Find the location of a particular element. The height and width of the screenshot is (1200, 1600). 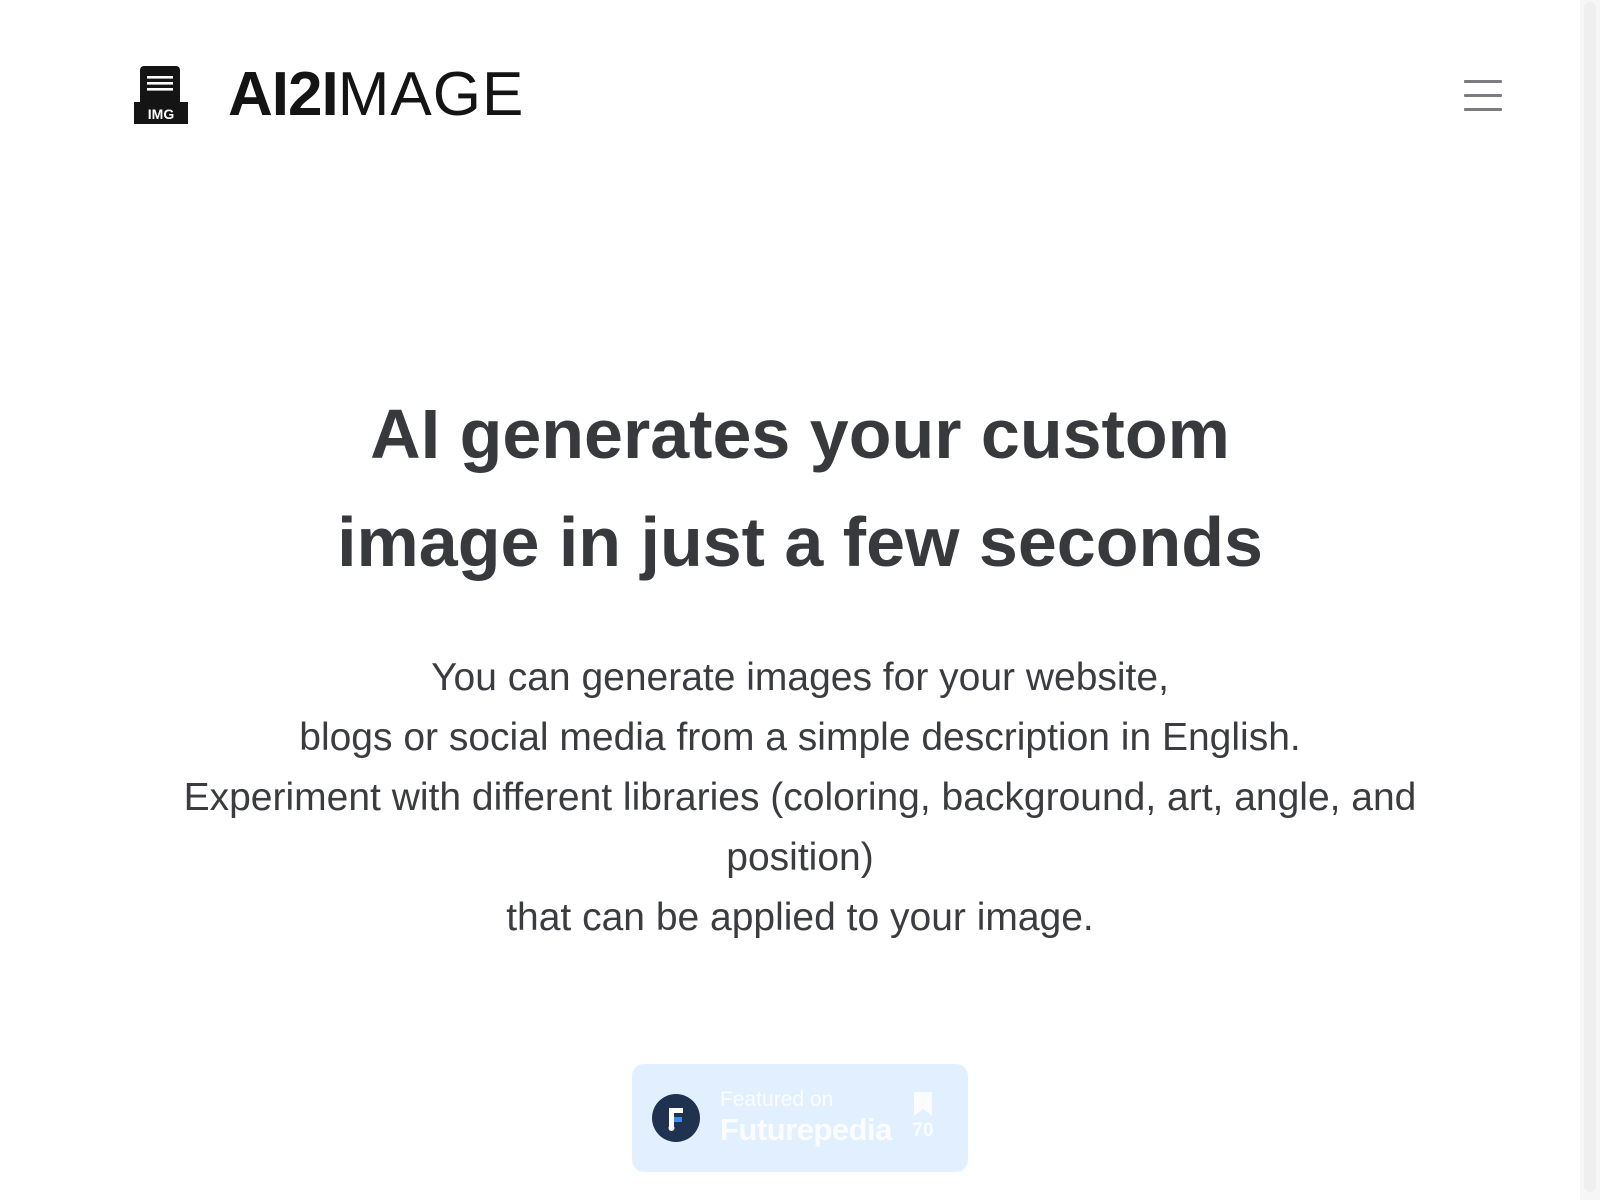

brand-name: AI2IMAGE is located at coordinates (376, 95).